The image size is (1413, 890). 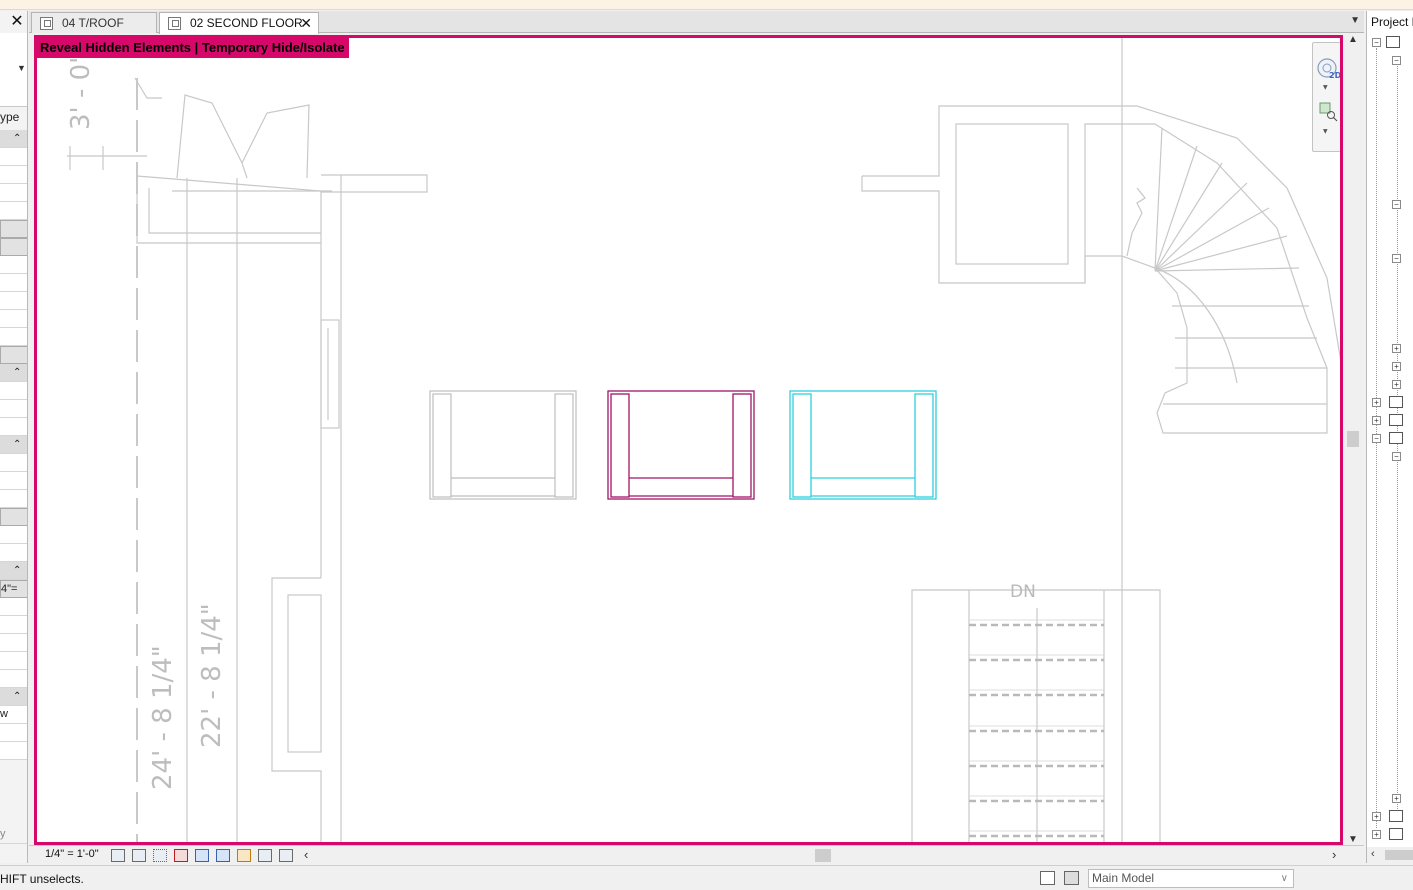 What do you see at coordinates (163, 717) in the screenshot?
I see `dimension-left-long: 24' - 8 1/4"` at bounding box center [163, 717].